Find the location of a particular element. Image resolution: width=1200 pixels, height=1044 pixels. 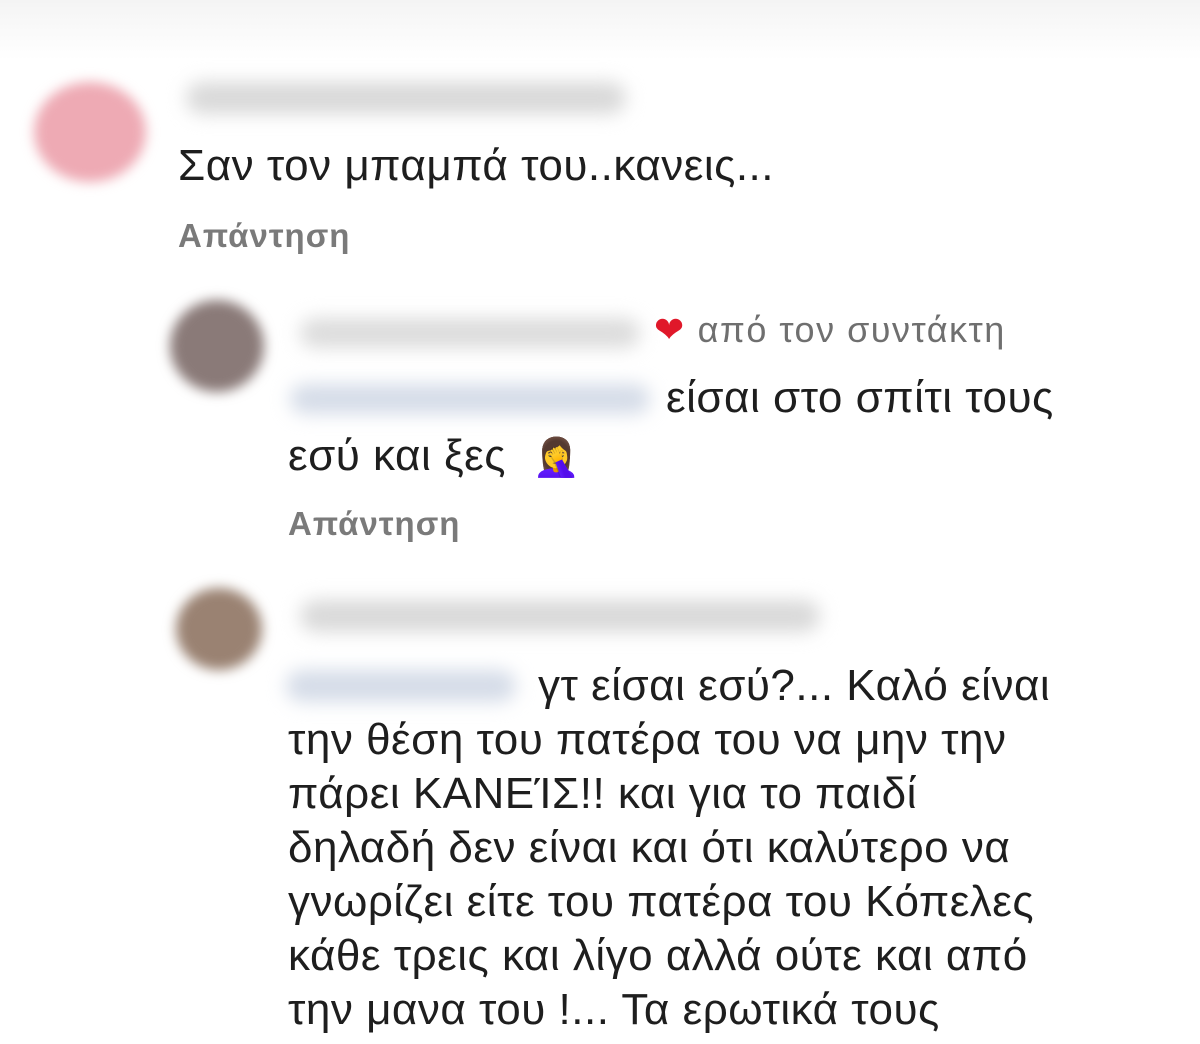

comment-text-line-3: πάρει ΚΑΝΕΊΣ!! και για το παιδί is located at coordinates (602, 793).